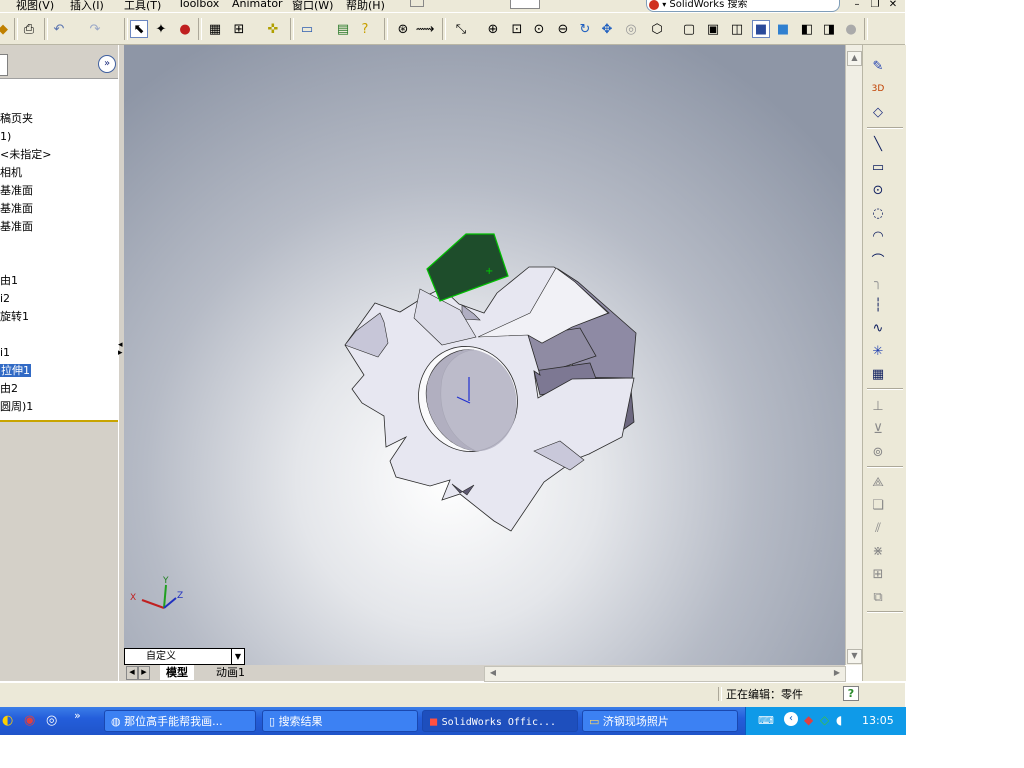 Image resolution: width=1024 pixels, height=768 pixels. Describe the element at coordinates (29, 720) in the screenshot. I see `quicklaunch-icon: ◉` at that location.